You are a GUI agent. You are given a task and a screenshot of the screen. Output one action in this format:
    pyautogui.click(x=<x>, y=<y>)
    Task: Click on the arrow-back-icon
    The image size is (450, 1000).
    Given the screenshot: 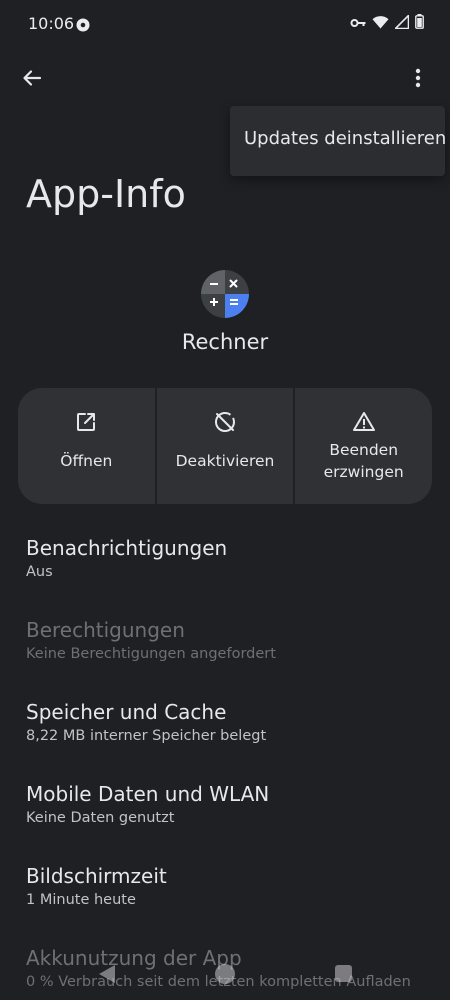 What is the action you would take?
    pyautogui.click(x=32, y=80)
    